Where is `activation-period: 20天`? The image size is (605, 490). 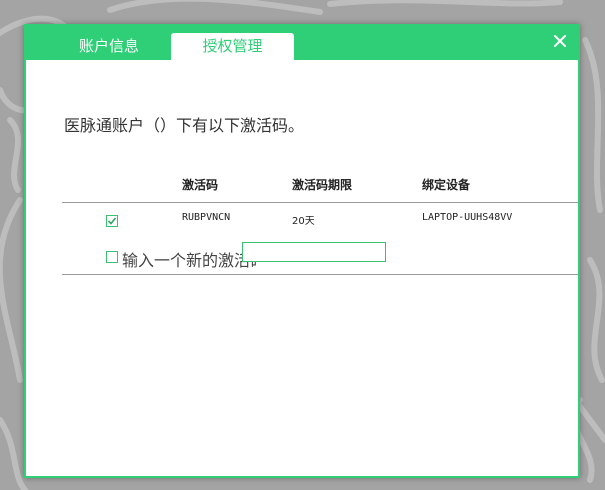 activation-period: 20天 is located at coordinates (303, 221).